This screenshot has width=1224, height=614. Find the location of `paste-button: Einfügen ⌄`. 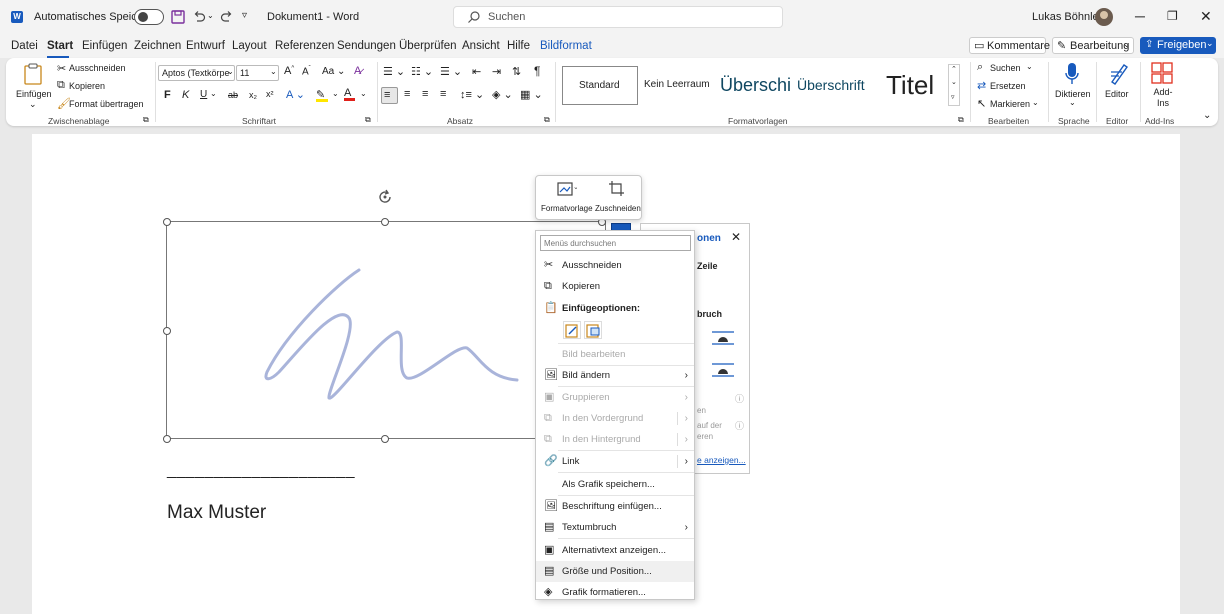

paste-button: Einfügen ⌄ is located at coordinates (33, 86).